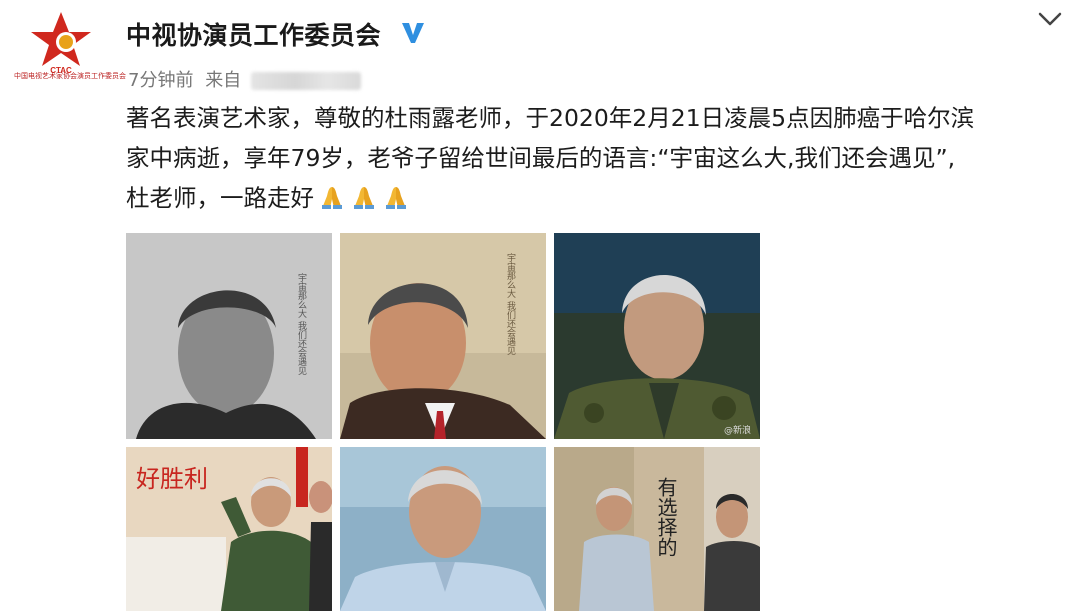 The image size is (1076, 611). What do you see at coordinates (160, 80) in the screenshot?
I see `post-time: 7分钟前` at bounding box center [160, 80].